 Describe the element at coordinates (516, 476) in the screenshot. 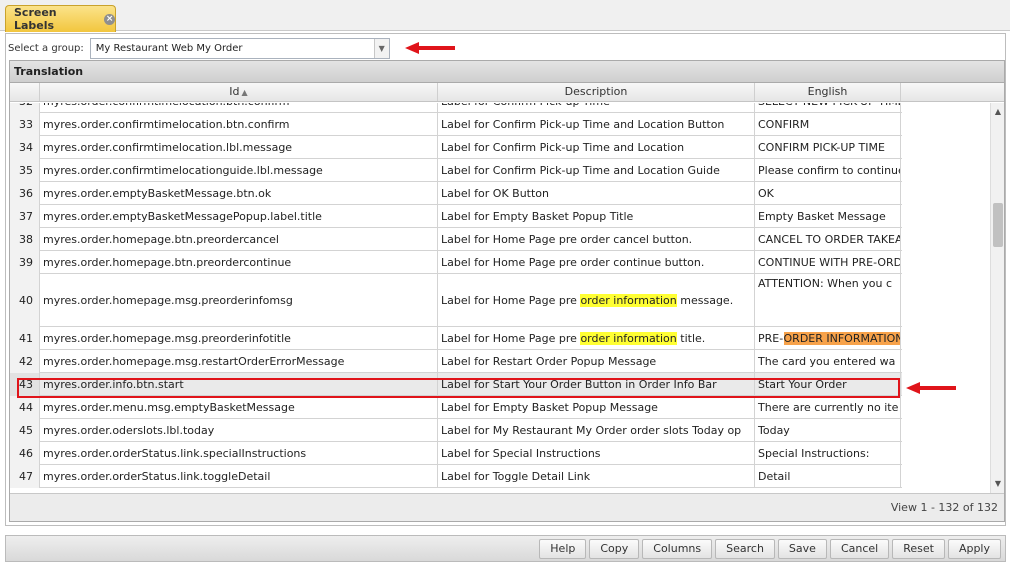

I see `cell-text: Label for Toggle Detail Link` at that location.